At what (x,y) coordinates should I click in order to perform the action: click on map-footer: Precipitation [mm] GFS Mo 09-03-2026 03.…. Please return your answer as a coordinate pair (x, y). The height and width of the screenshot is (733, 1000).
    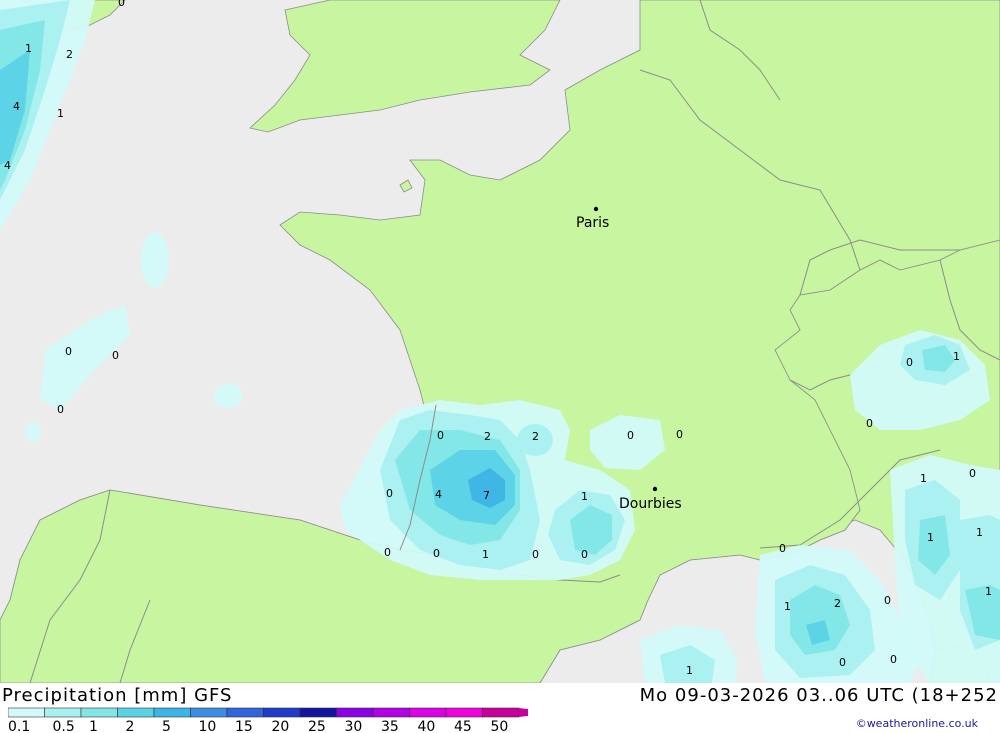
    Looking at the image, I should click on (500, 708).